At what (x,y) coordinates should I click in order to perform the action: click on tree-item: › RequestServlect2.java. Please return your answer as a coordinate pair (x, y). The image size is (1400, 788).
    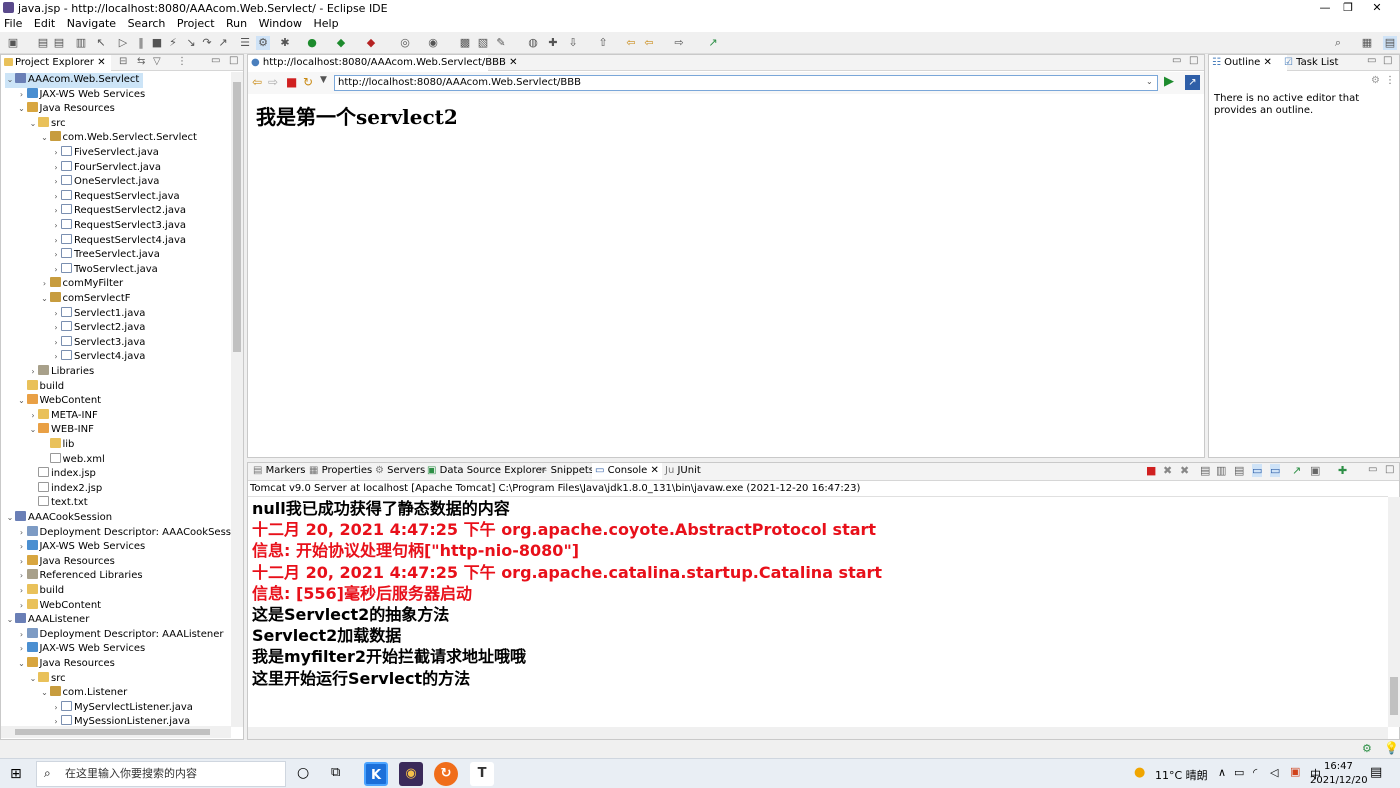
    Looking at the image, I should click on (118, 211).